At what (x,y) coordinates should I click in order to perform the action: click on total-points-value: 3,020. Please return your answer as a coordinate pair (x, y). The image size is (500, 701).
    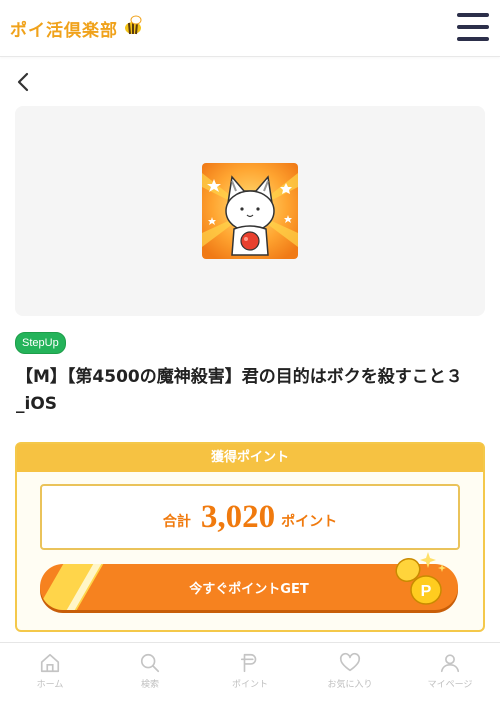
    Looking at the image, I should click on (238, 516).